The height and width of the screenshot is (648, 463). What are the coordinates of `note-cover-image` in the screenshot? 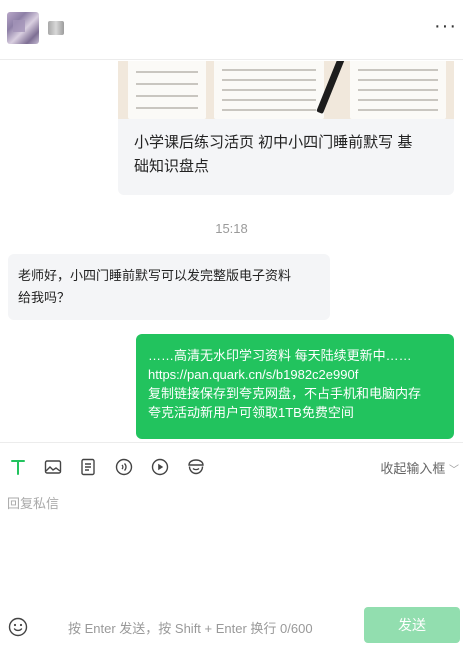 It's located at (286, 90).